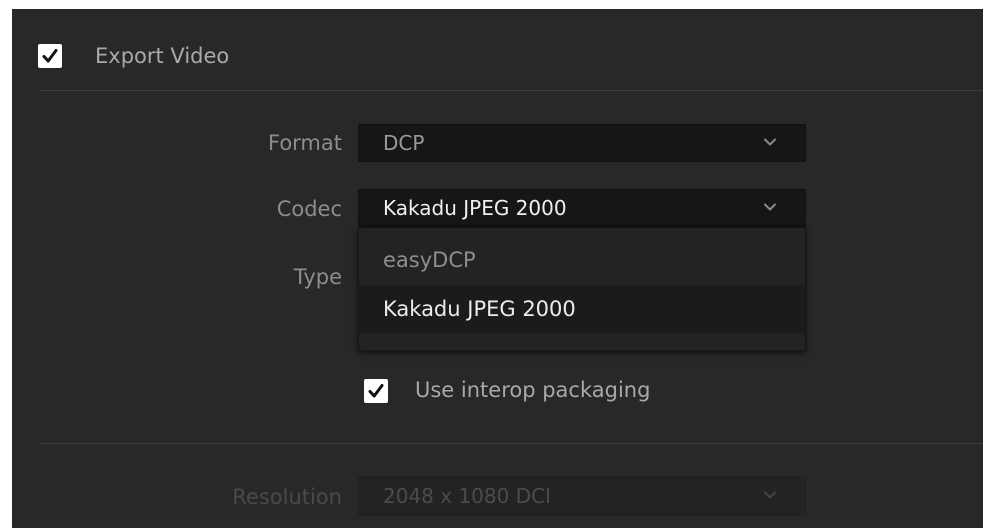 The height and width of the screenshot is (528, 983). Describe the element at coordinates (304, 143) in the screenshot. I see `format-label: Format` at that location.